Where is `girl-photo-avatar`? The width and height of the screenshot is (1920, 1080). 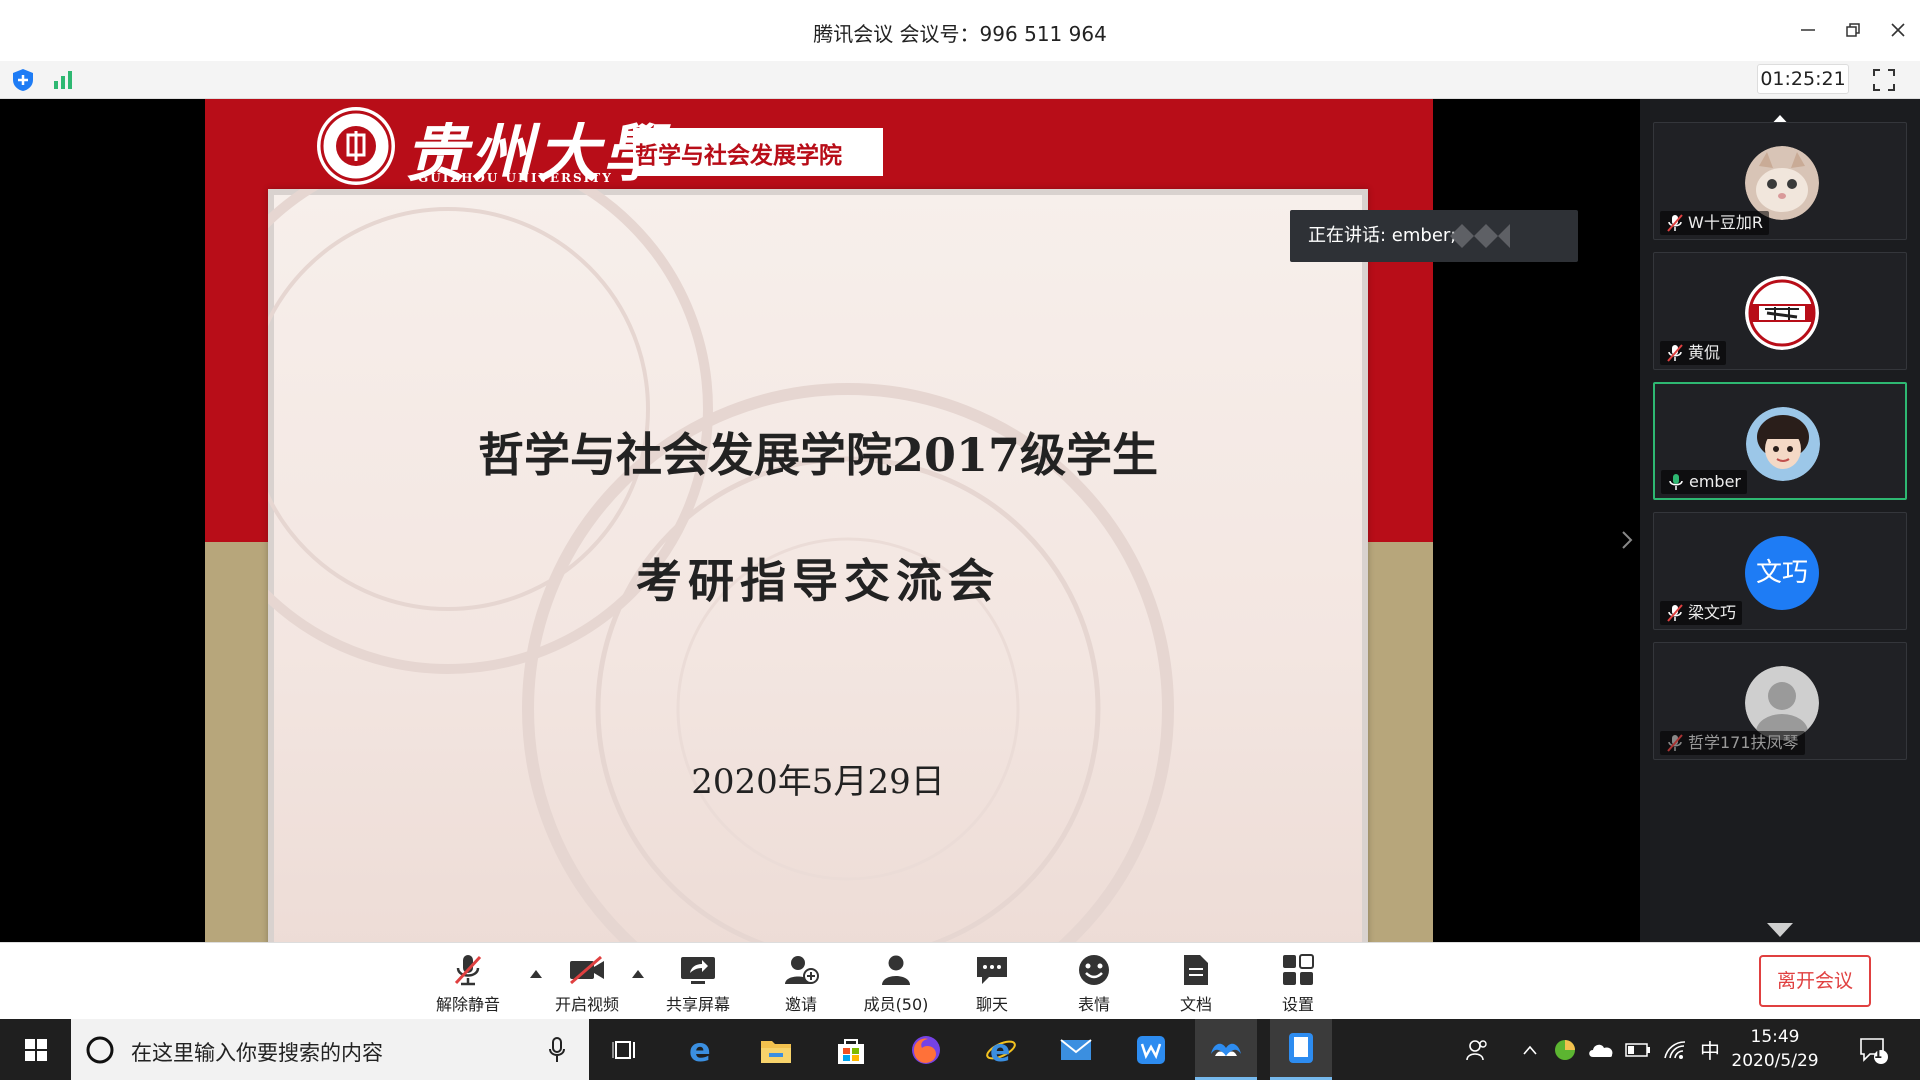
girl-photo-avatar is located at coordinates (1783, 444).